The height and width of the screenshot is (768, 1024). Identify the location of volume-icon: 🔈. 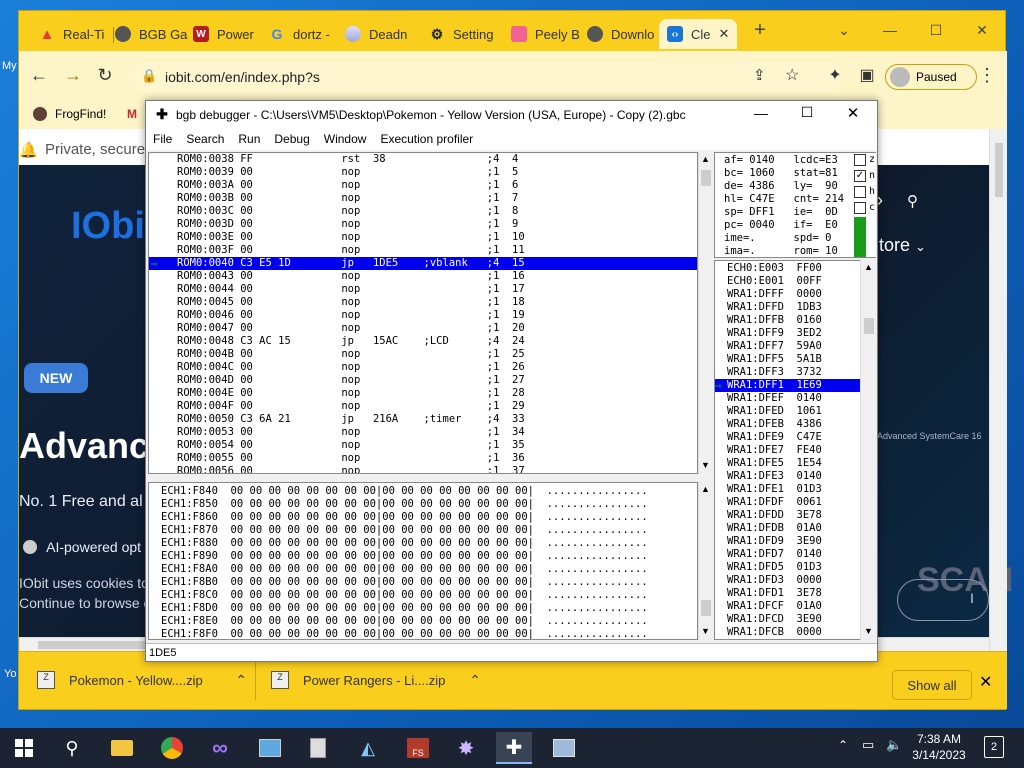
(894, 745).